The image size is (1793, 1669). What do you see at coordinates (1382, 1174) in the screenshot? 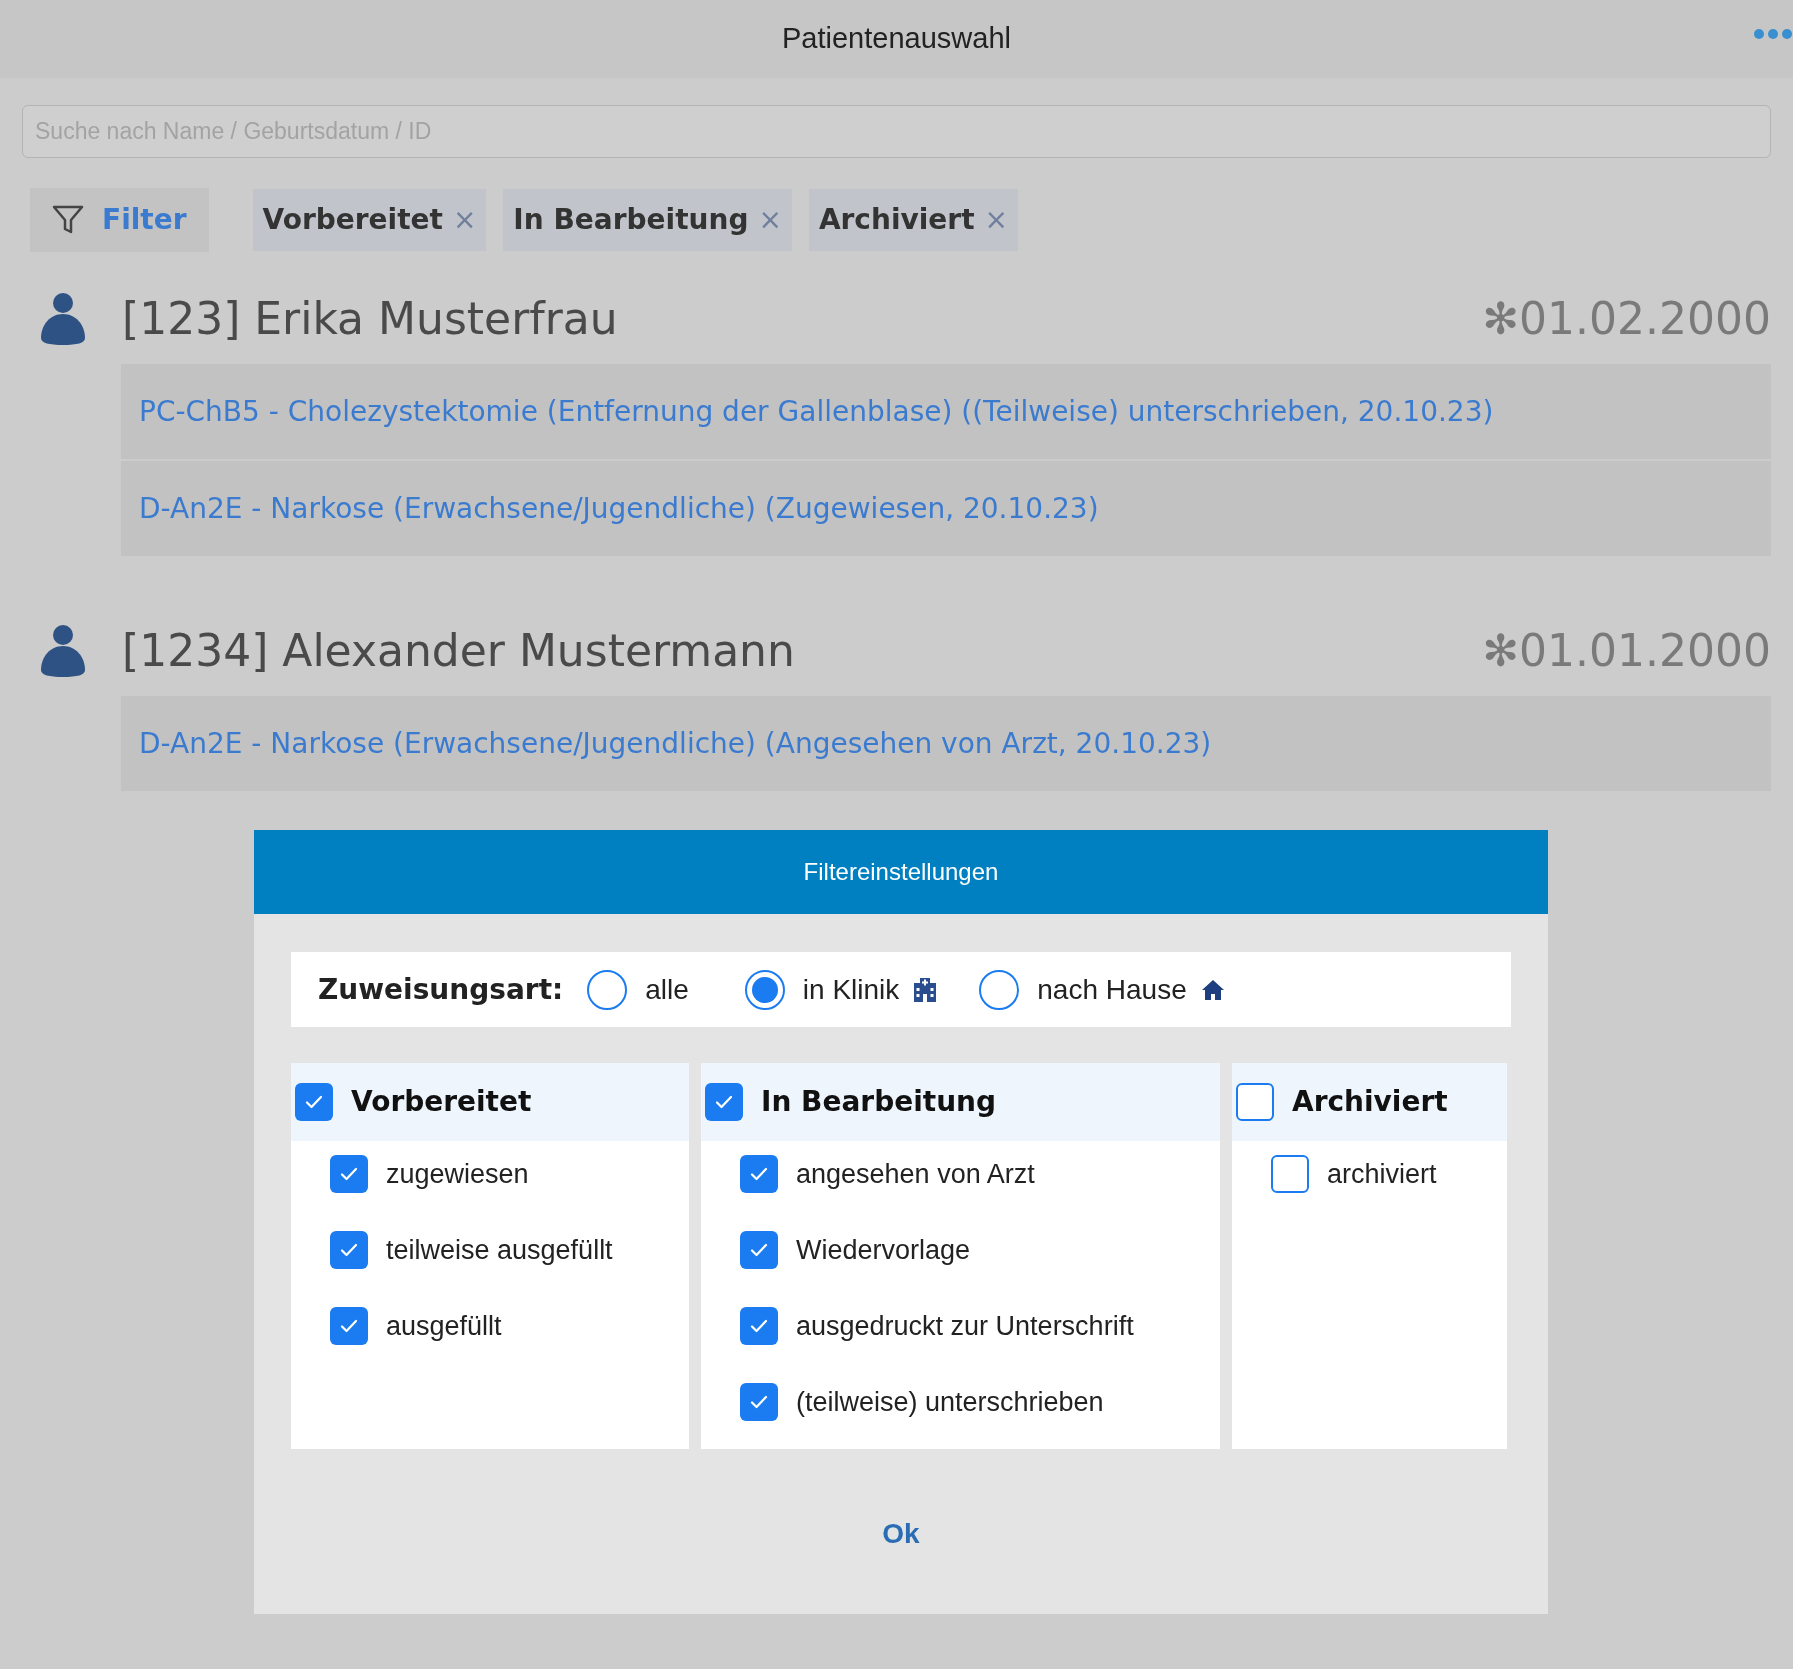
I see `option-label: archiviert` at bounding box center [1382, 1174].